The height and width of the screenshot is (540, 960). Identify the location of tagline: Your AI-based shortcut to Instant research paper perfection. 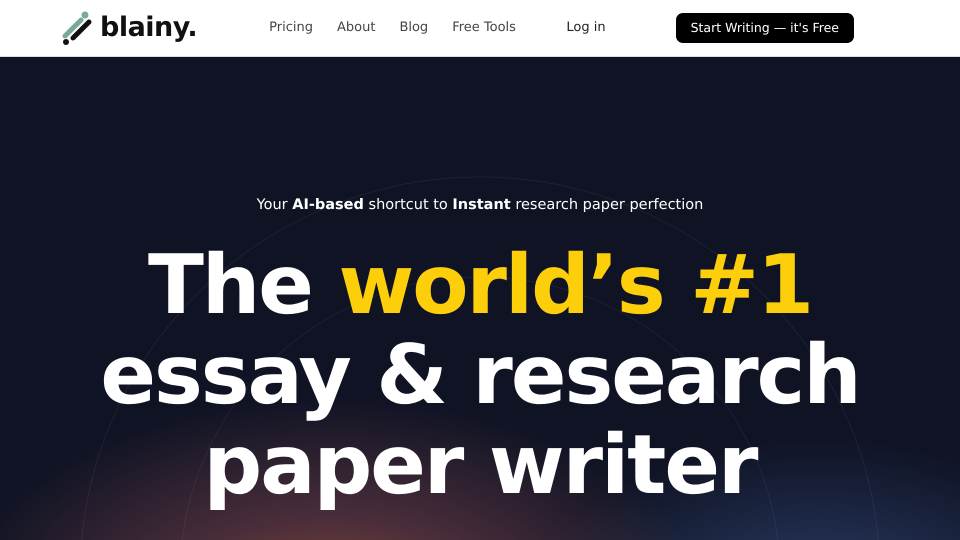
(480, 205).